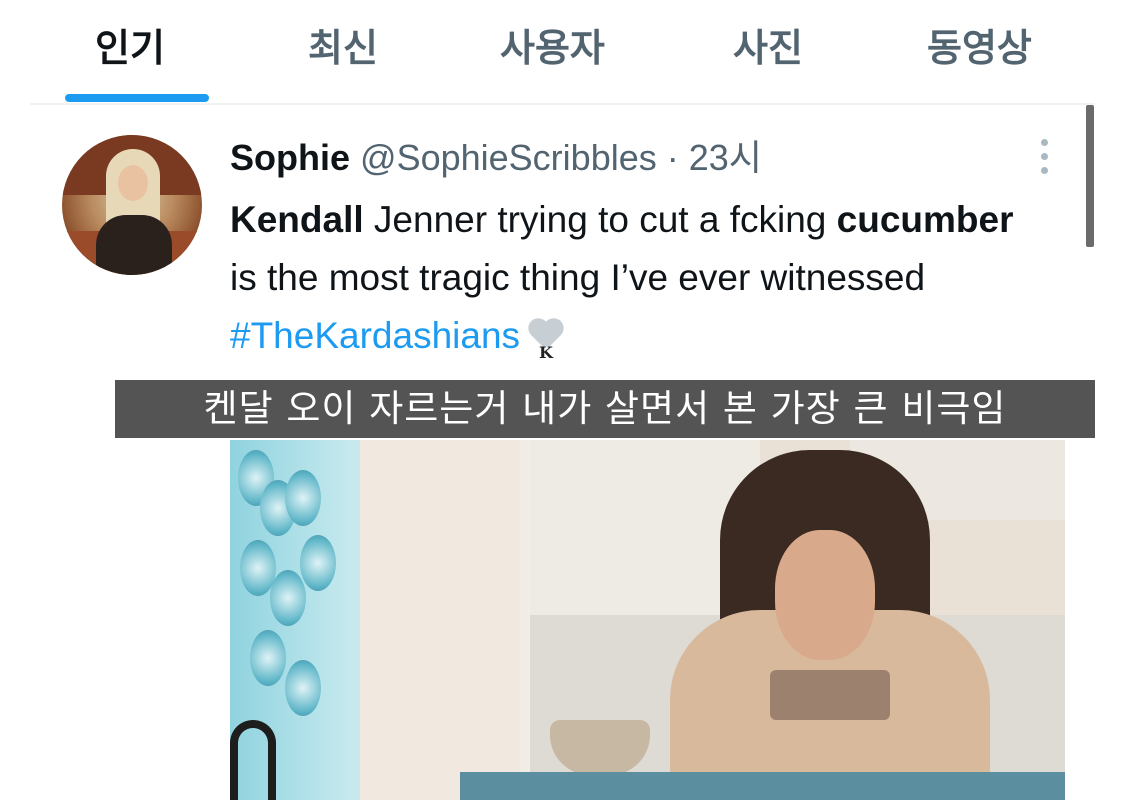  What do you see at coordinates (725, 157) in the screenshot?
I see `tweet-time: 23시` at bounding box center [725, 157].